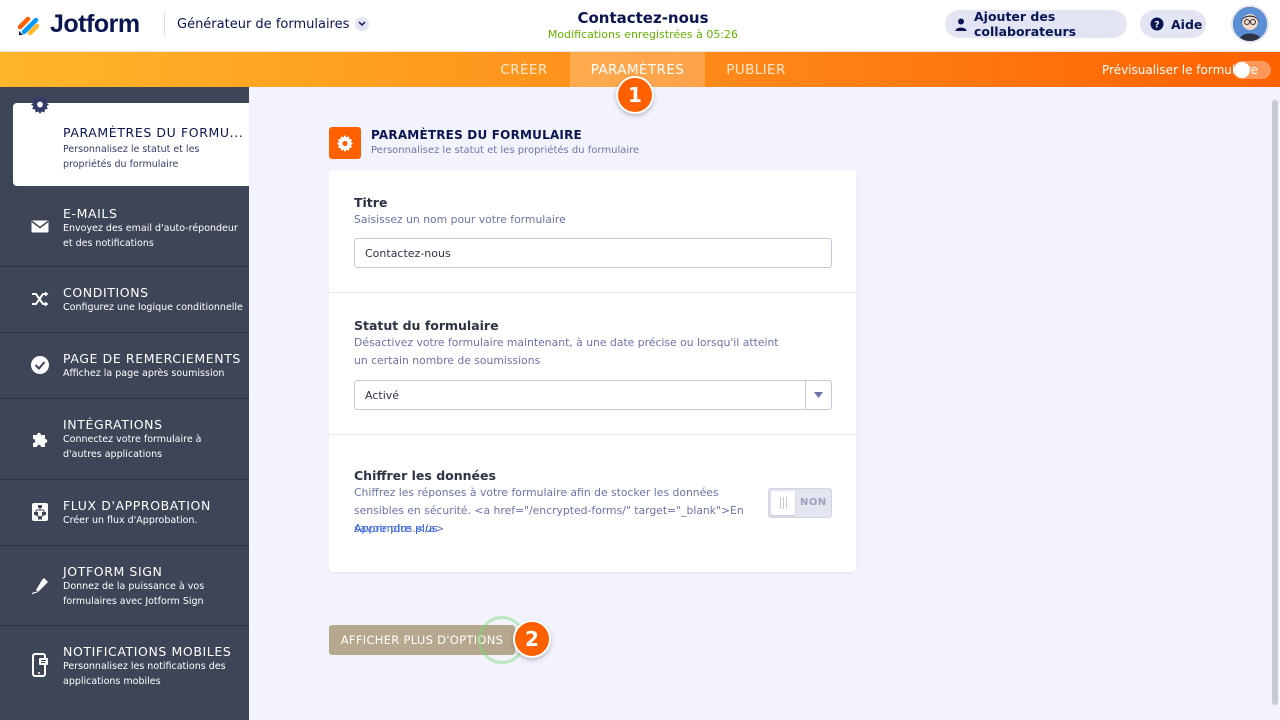 This screenshot has width=1280, height=720. What do you see at coordinates (40, 512) in the screenshot?
I see `flow-icon` at bounding box center [40, 512].